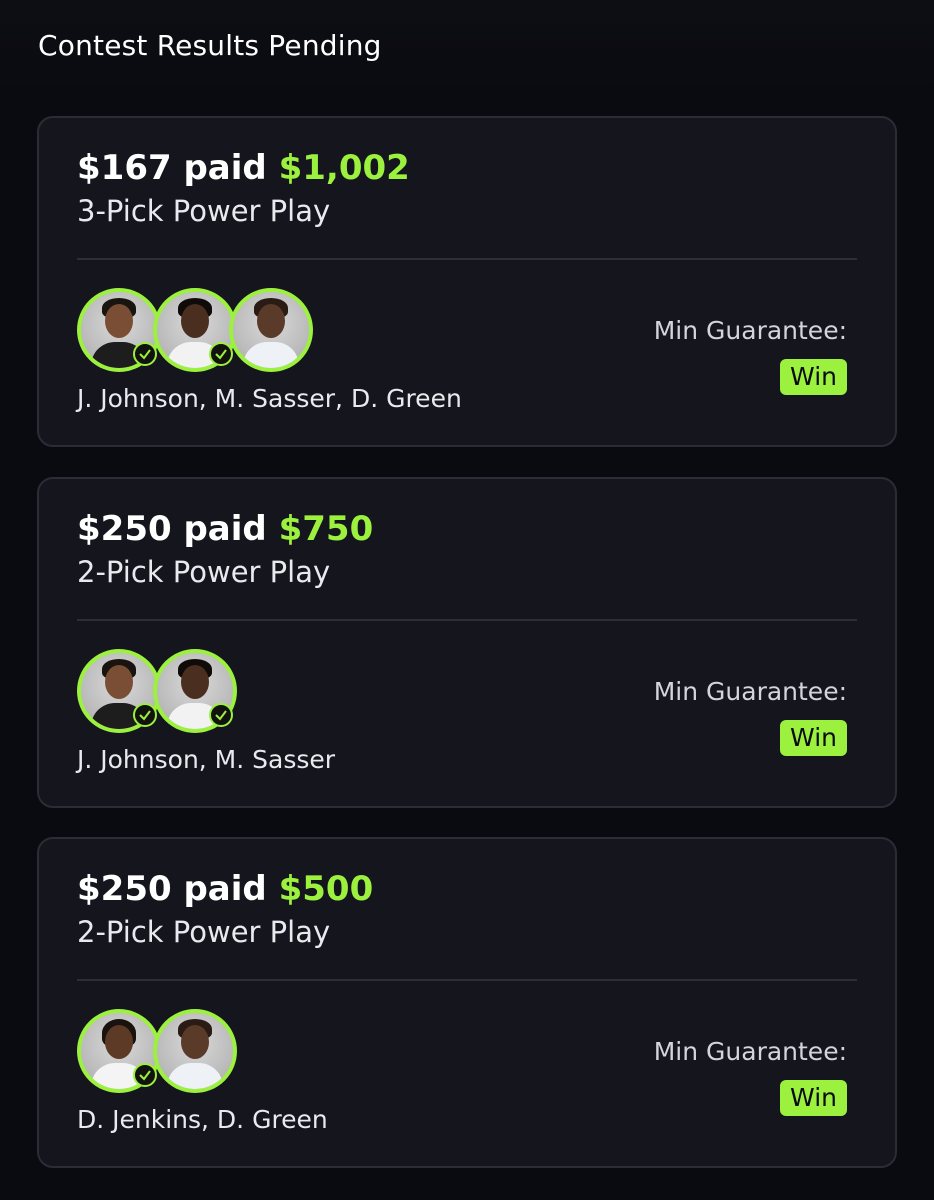 The width and height of the screenshot is (934, 1200). What do you see at coordinates (467, 529) in the screenshot?
I see `amount-line: $250 paid $750` at bounding box center [467, 529].